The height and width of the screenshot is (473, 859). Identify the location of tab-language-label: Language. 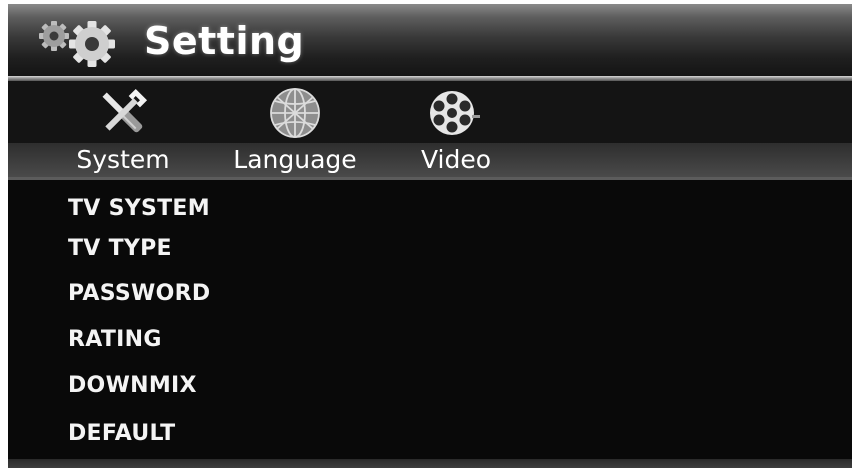
(295, 159).